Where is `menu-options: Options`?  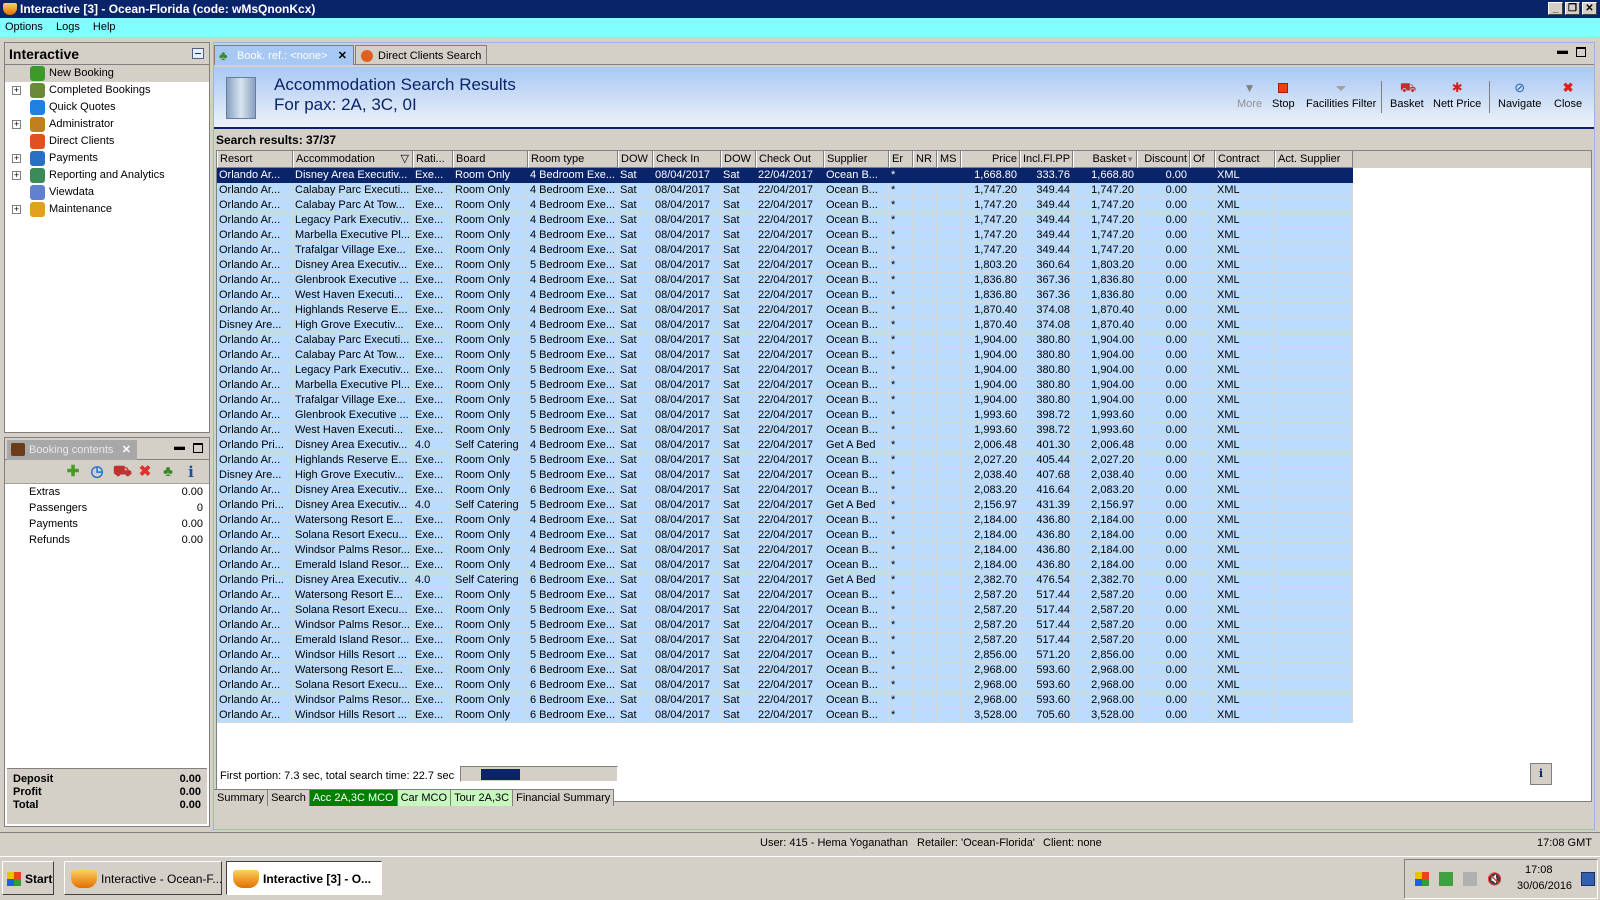 menu-options: Options is located at coordinates (24, 27).